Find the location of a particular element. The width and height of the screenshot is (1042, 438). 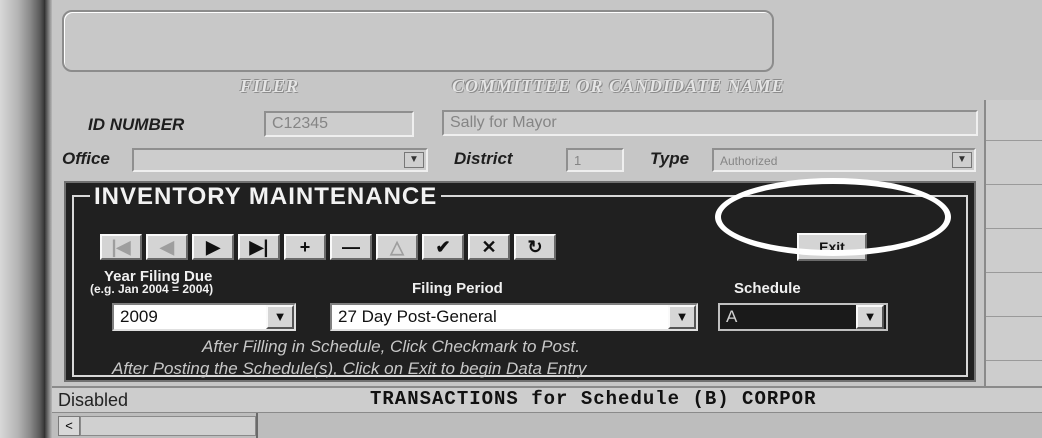

filing-period-dropdown-button: ▼ is located at coordinates (682, 317).